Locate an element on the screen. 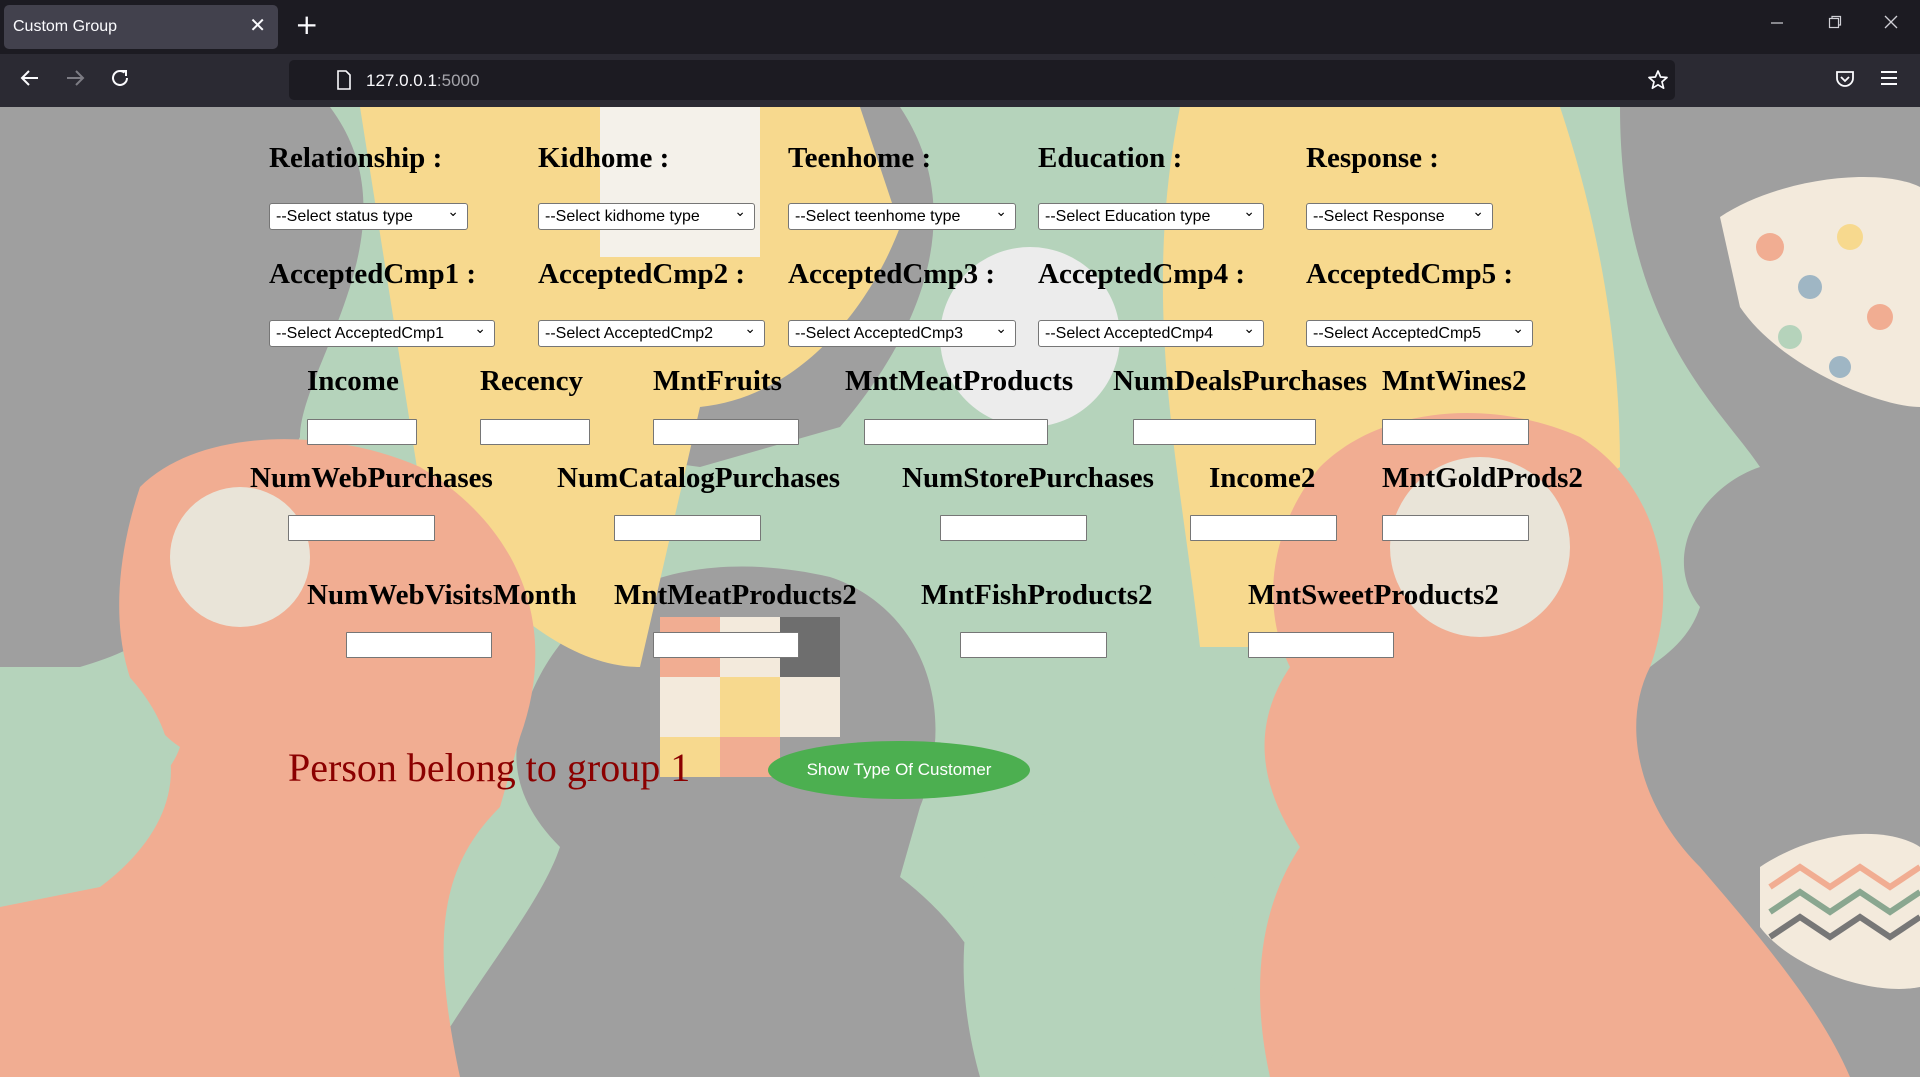  show-customer-type-button: Show Type Of Customer is located at coordinates (899, 770).